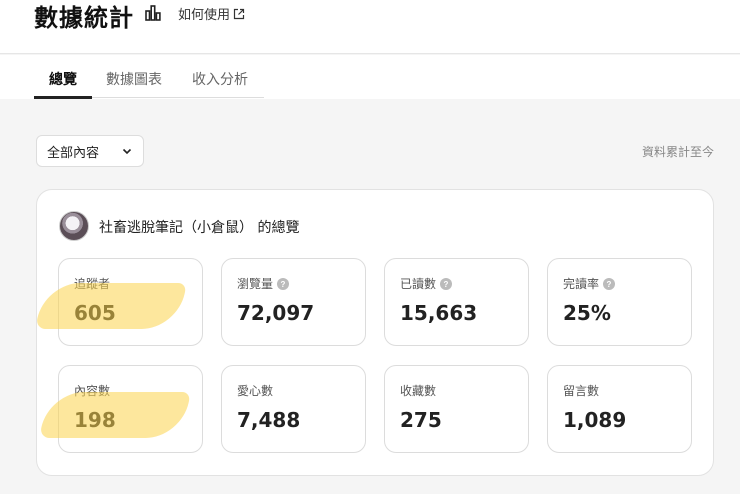 The height and width of the screenshot is (494, 740). I want to click on stat-card-completion-rate: 完讀率 ? 25%, so click(619, 302).